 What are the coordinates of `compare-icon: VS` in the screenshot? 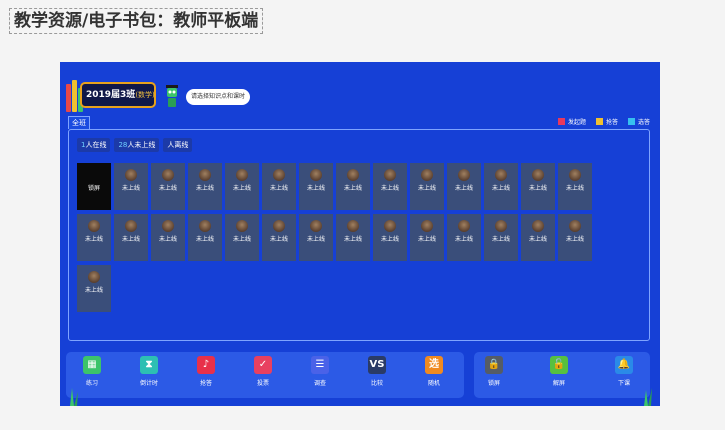 It's located at (377, 365).